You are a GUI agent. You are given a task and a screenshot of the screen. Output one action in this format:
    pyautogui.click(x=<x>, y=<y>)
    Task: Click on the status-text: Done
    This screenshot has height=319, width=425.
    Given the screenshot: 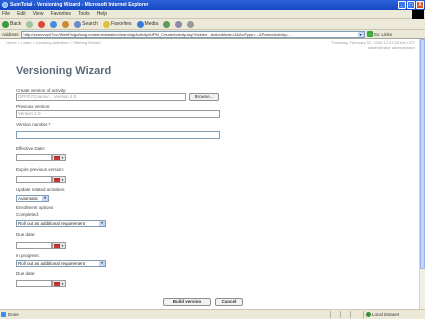 What is the action you would take?
    pyautogui.click(x=13, y=314)
    